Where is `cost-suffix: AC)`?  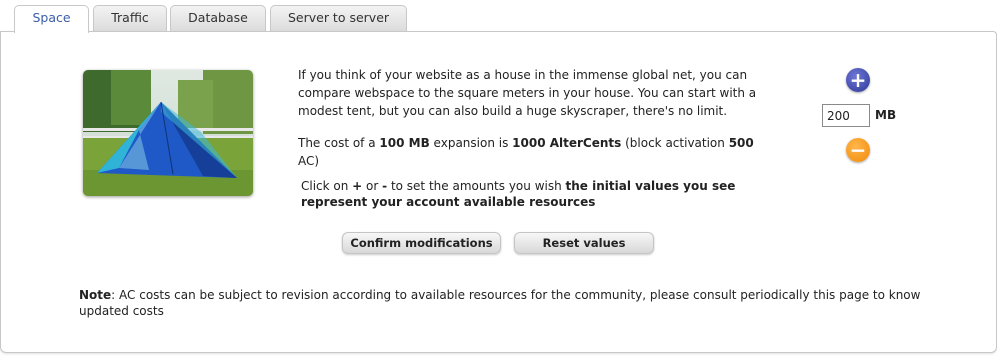 cost-suffix: AC) is located at coordinates (309, 161).